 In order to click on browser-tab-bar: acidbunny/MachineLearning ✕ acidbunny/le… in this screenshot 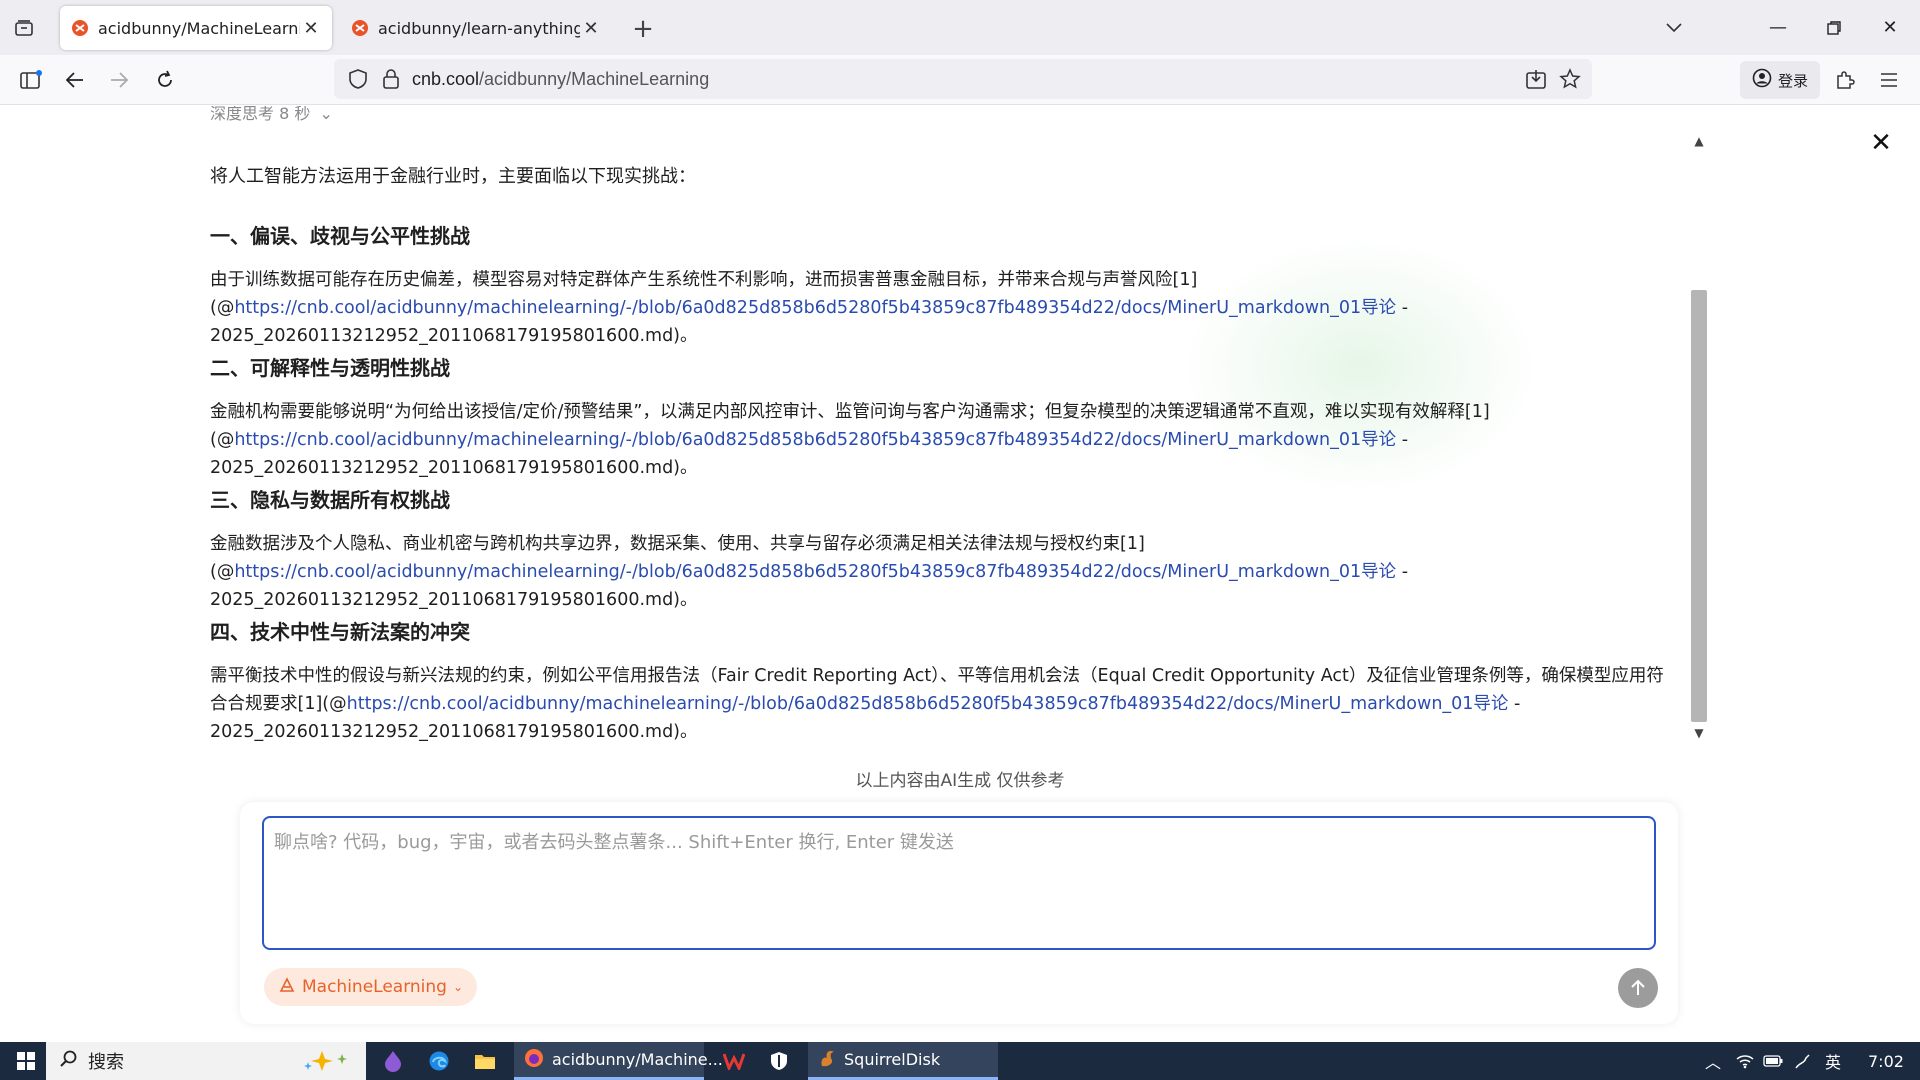, I will do `click(960, 27)`.